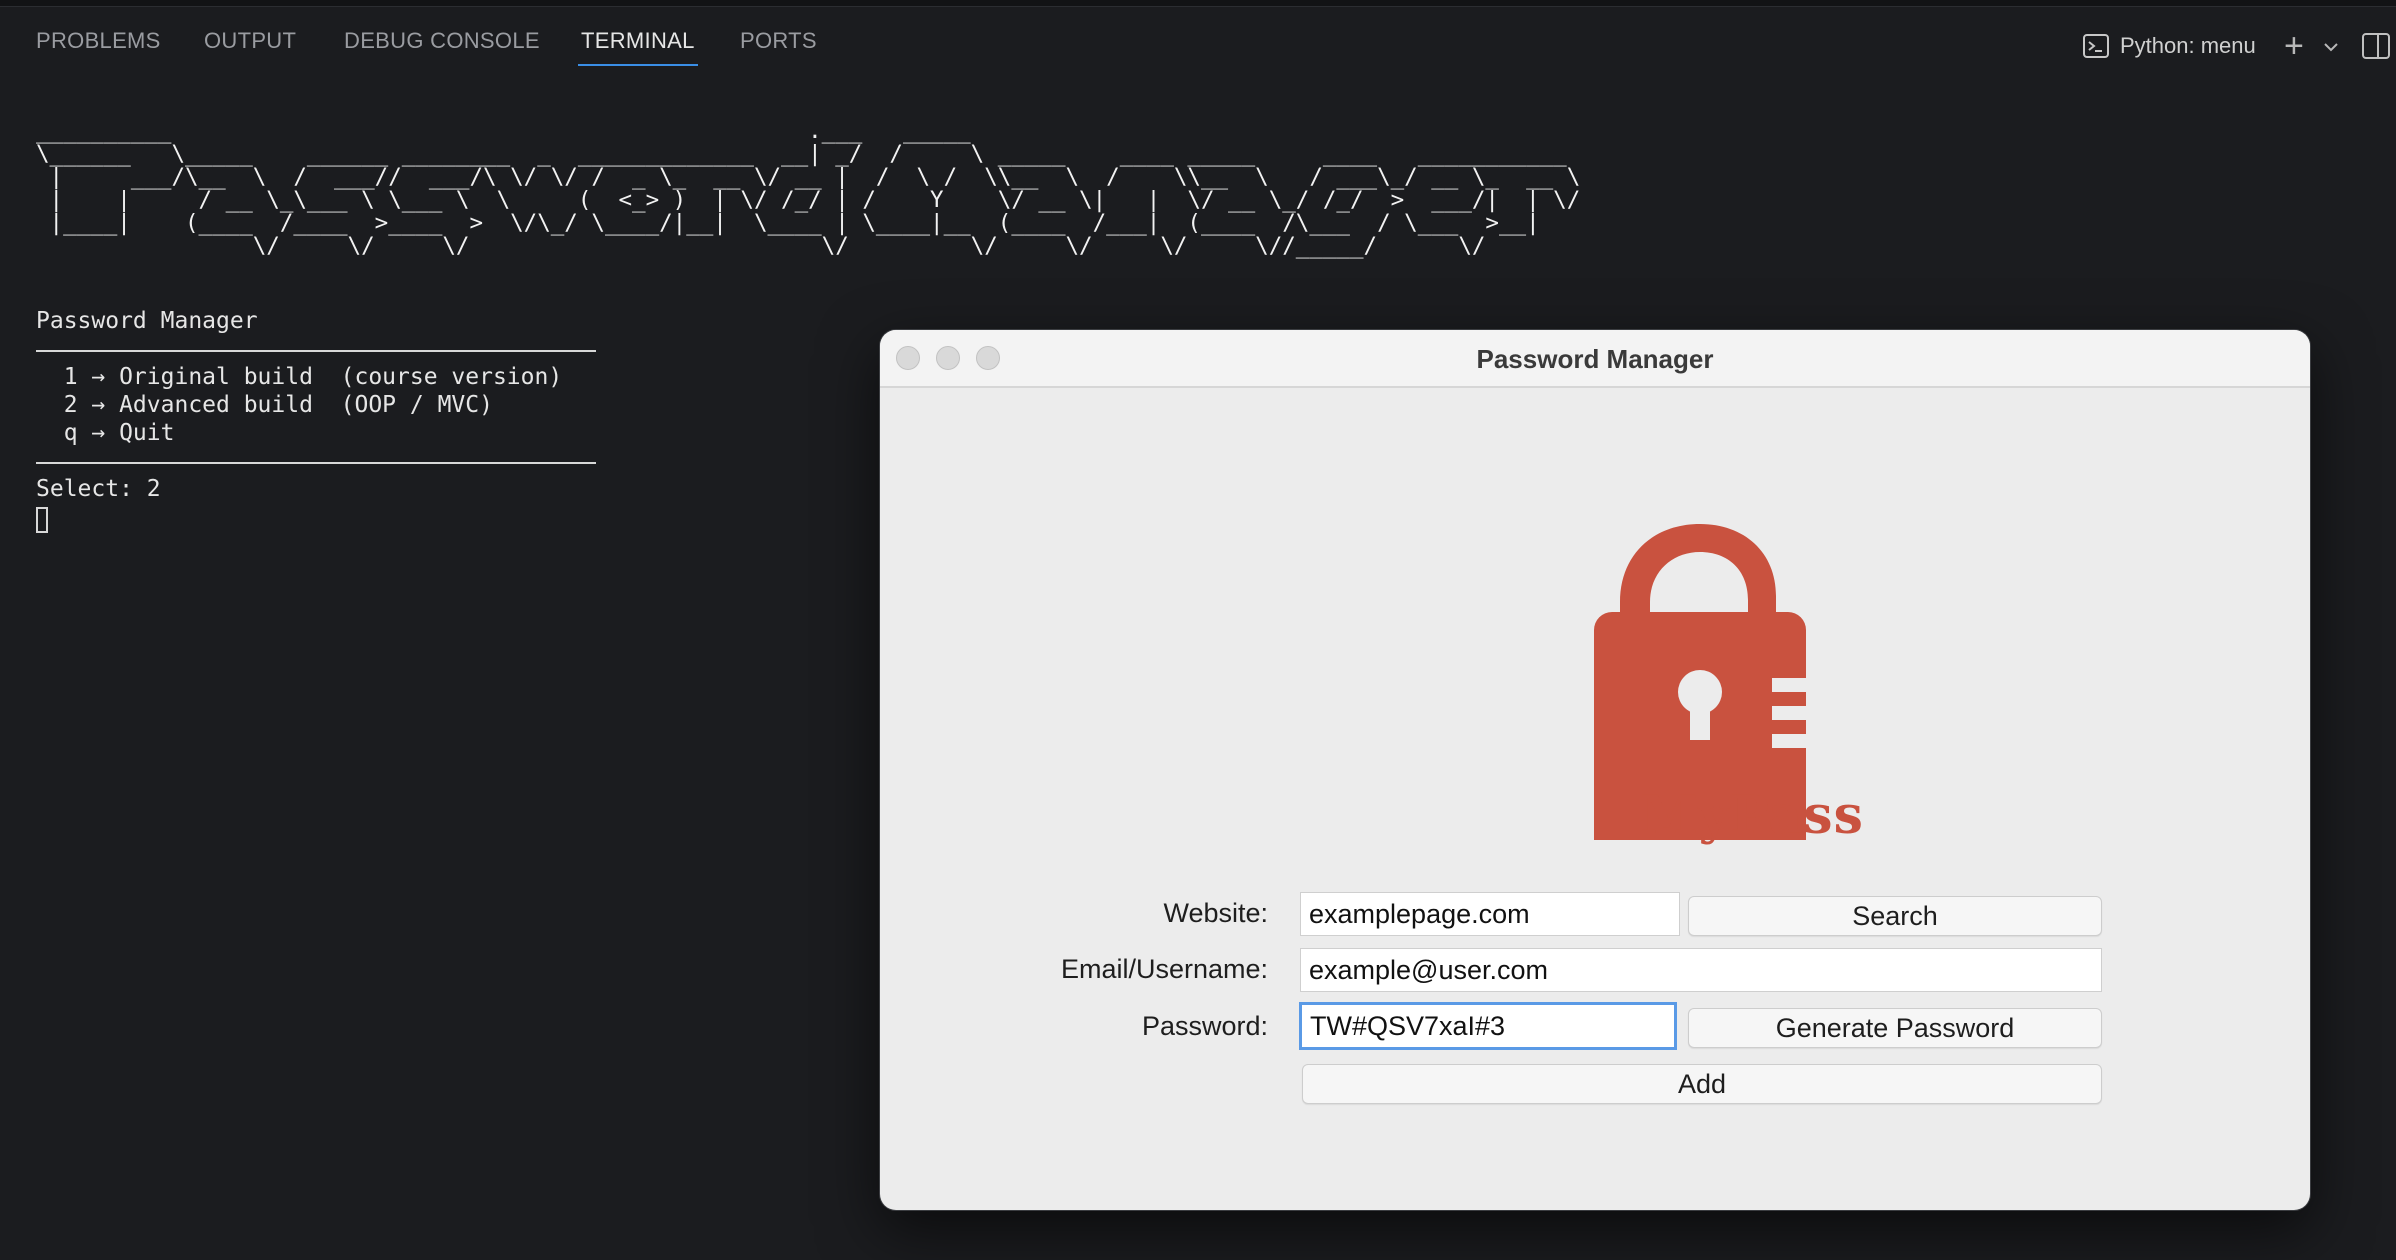 The image size is (2396, 1260). I want to click on chevron-down-icon, so click(2331, 47).